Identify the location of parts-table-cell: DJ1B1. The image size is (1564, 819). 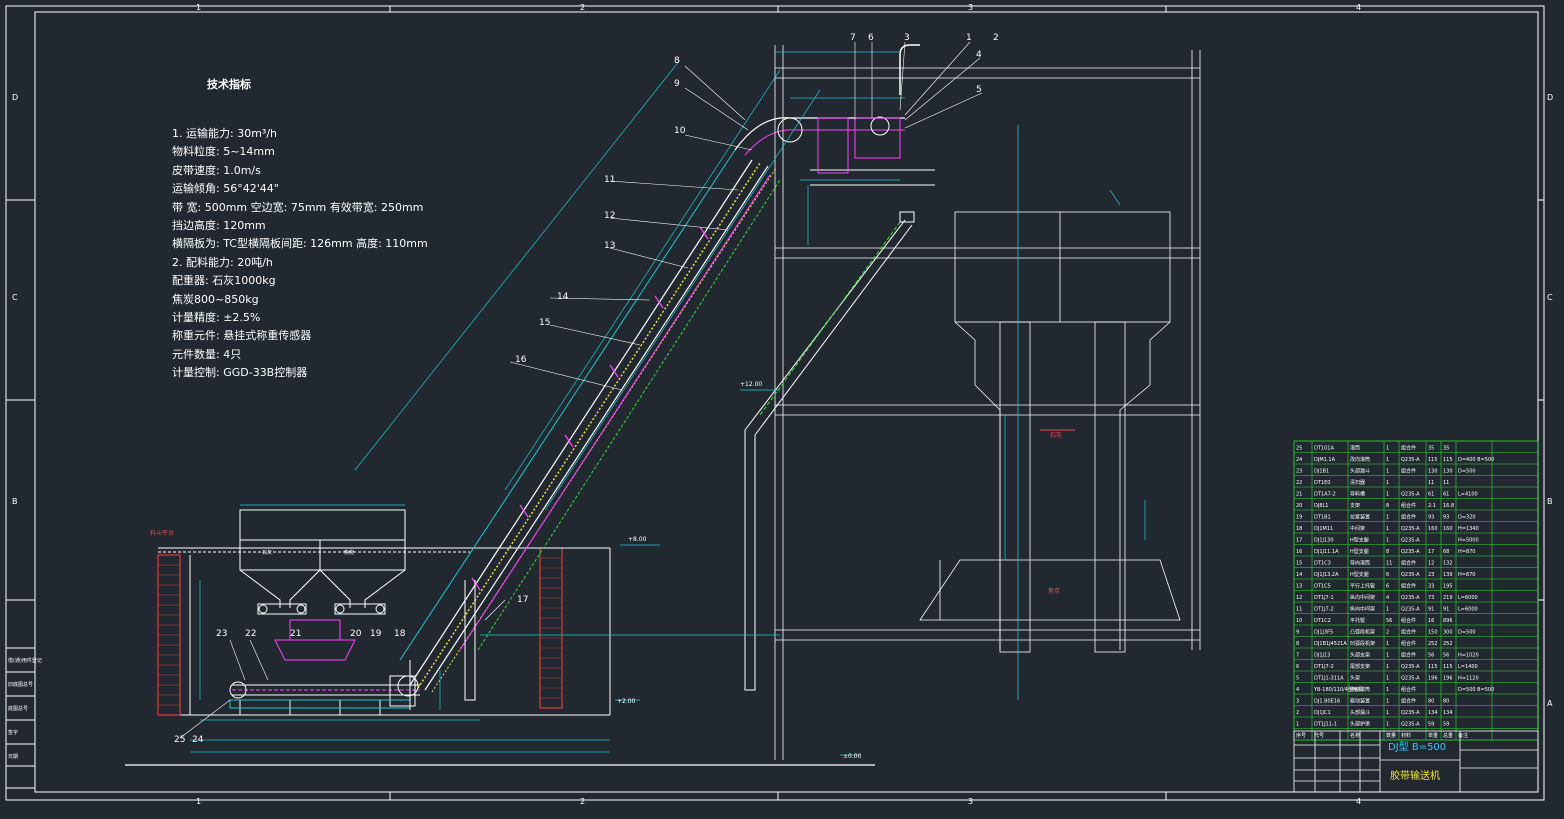
(1321, 472).